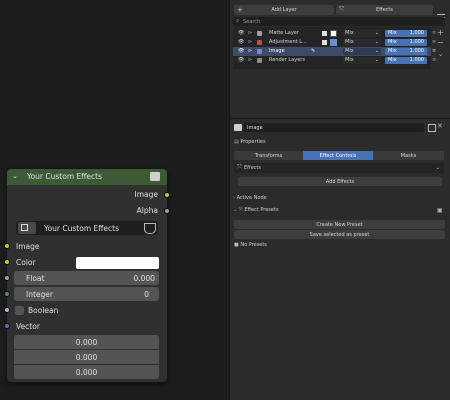  I want to click on float-field: Float 0.000, so click(86, 278).